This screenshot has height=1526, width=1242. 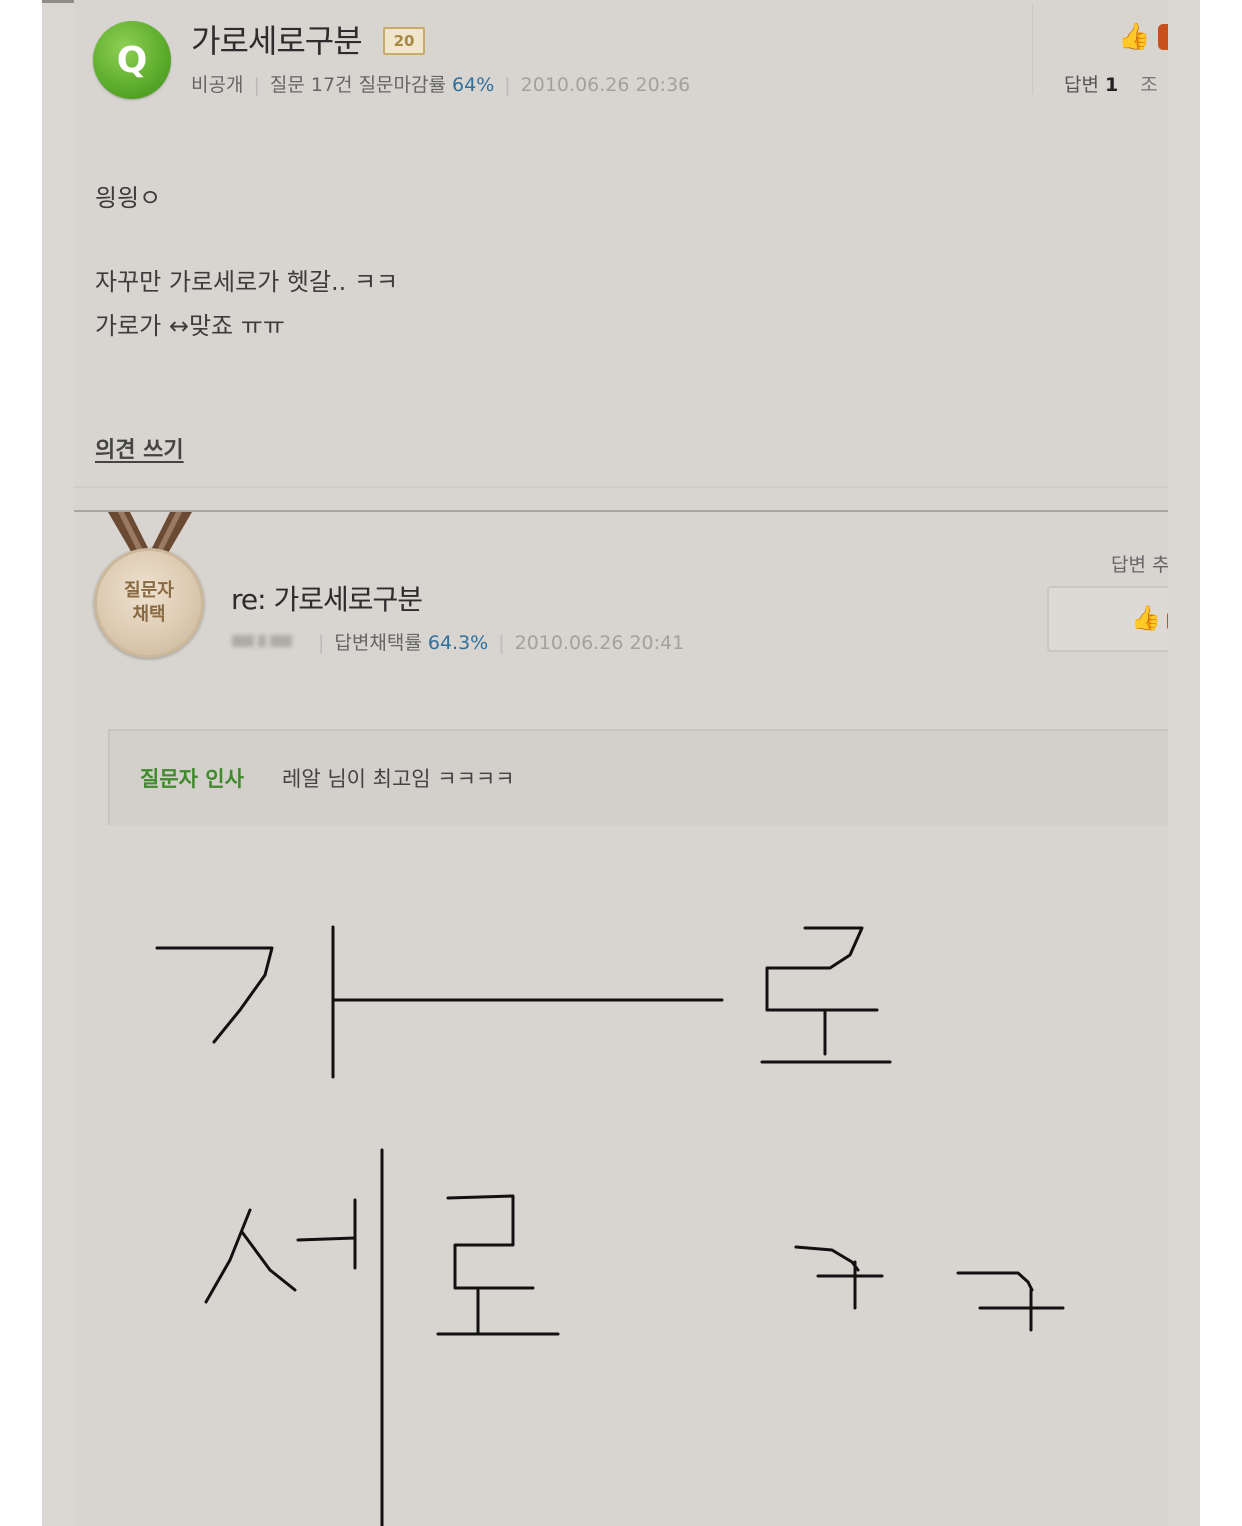 What do you see at coordinates (192, 779) in the screenshot?
I see `thanks-label: 질문자 인사` at bounding box center [192, 779].